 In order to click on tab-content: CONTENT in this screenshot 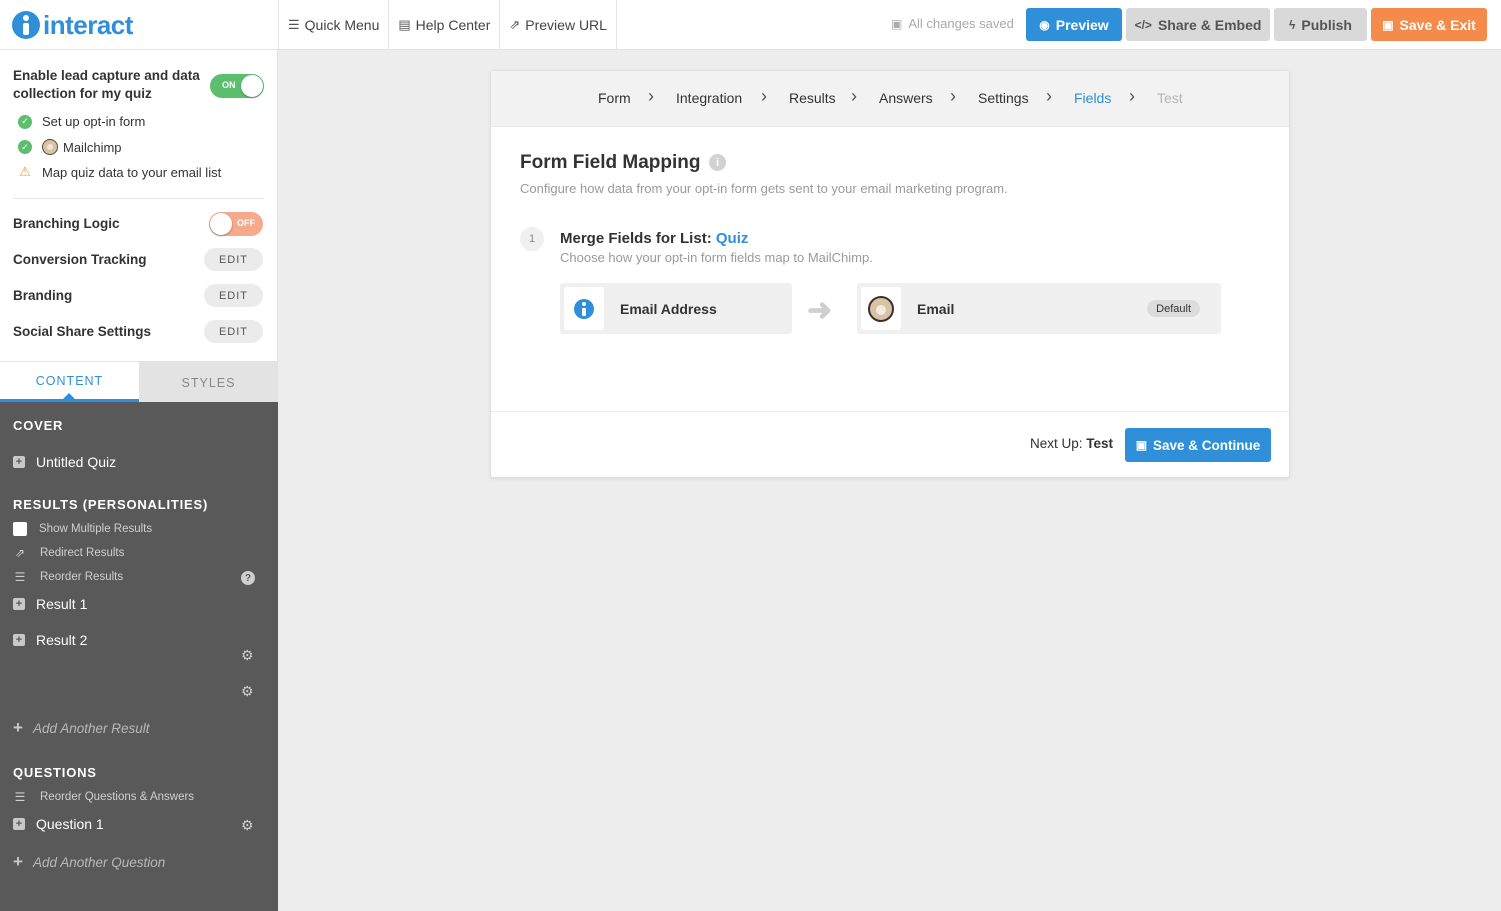, I will do `click(69, 382)`.